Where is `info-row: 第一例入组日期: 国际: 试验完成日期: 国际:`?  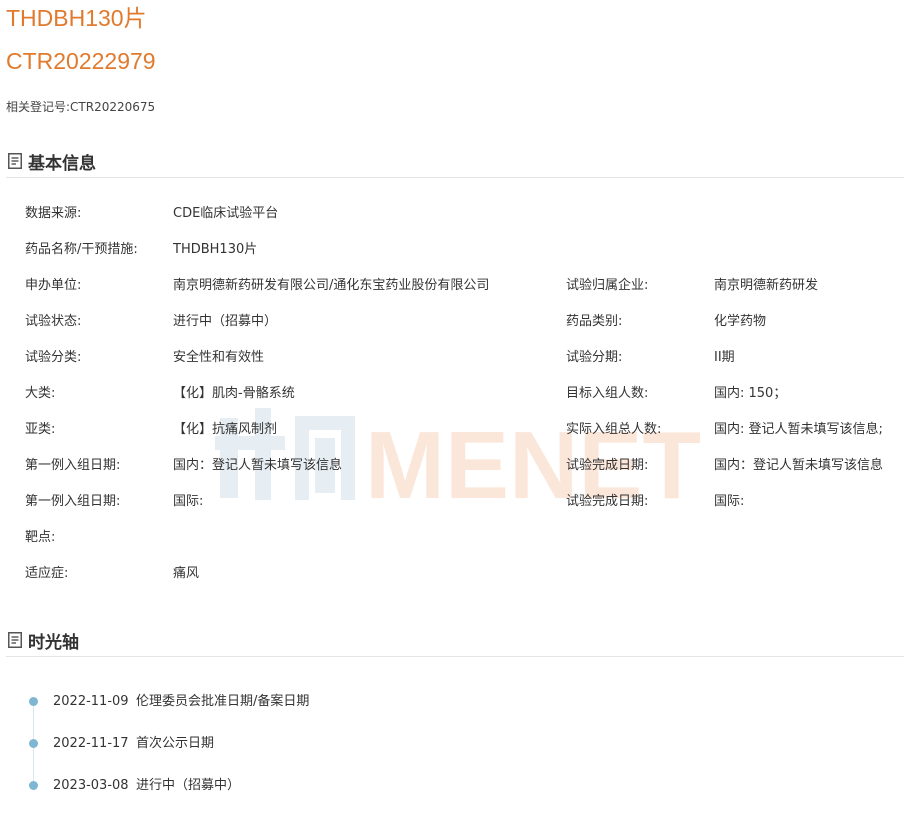 info-row: 第一例入组日期: 国际: 试验完成日期: 国际: is located at coordinates (452, 502).